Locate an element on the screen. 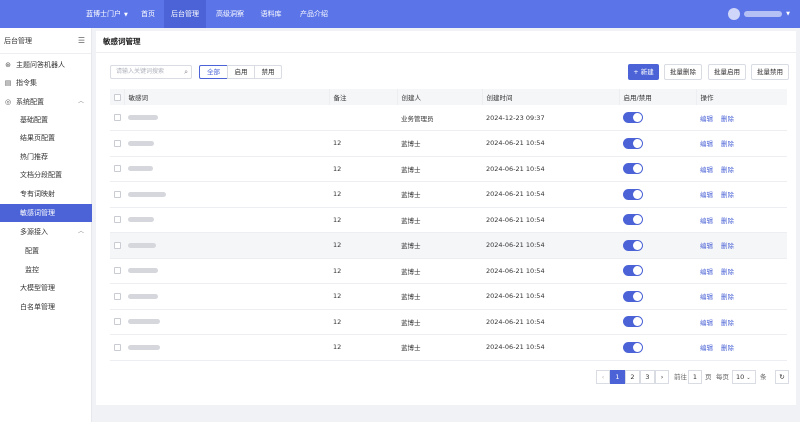 This screenshot has width=800, height=422. prev-page-button: ‹ is located at coordinates (603, 377).